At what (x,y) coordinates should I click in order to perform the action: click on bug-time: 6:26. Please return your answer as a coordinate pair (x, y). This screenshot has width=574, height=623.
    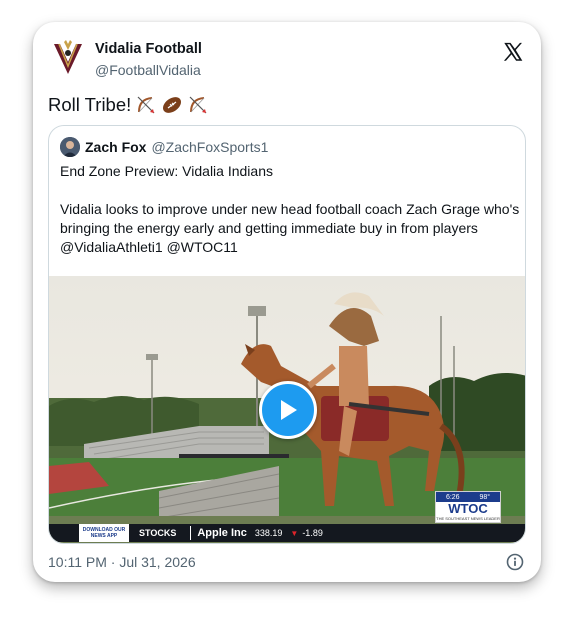
    Looking at the image, I should click on (452, 497).